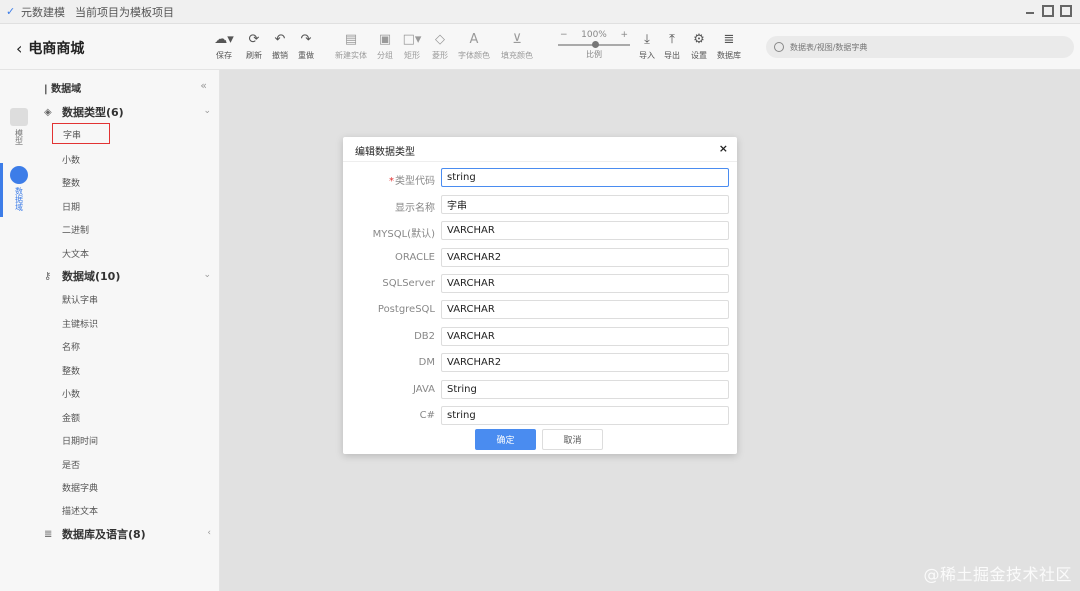 This screenshot has width=1080, height=591. What do you see at coordinates (517, 39) in the screenshot?
I see `fill-color-icon: ⊻` at bounding box center [517, 39].